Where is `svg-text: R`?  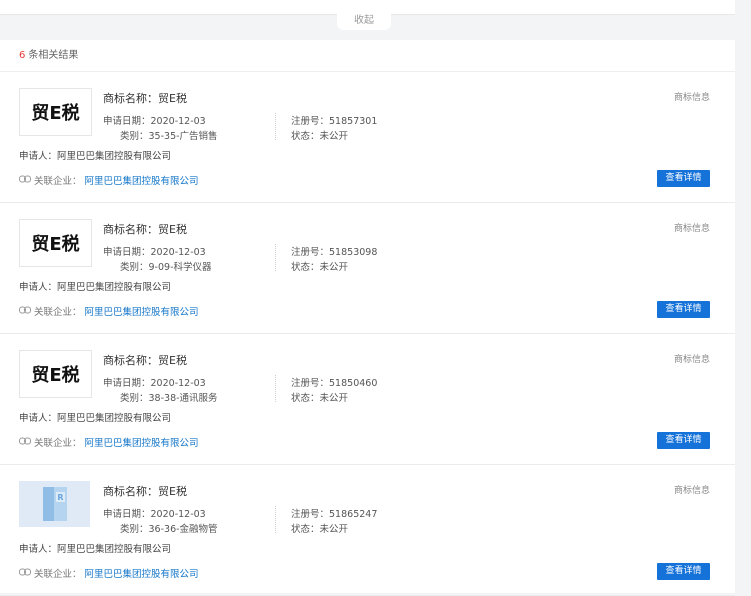 svg-text: R is located at coordinates (60, 497).